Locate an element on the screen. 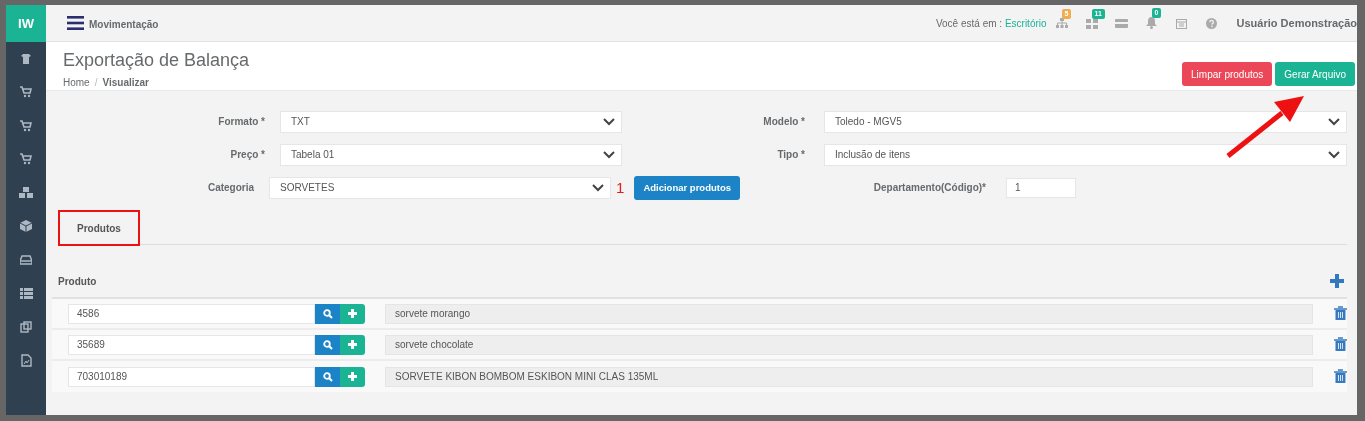 This screenshot has height=421, width=1365. file-icon is located at coordinates (26, 360).